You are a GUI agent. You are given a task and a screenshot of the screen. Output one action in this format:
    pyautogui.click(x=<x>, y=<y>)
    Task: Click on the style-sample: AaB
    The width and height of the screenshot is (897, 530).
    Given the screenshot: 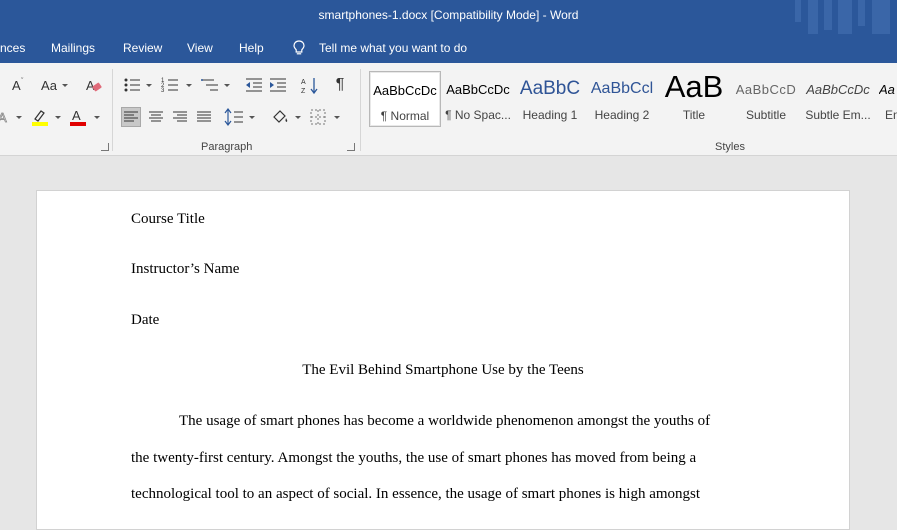 What is the action you would take?
    pyautogui.click(x=694, y=86)
    